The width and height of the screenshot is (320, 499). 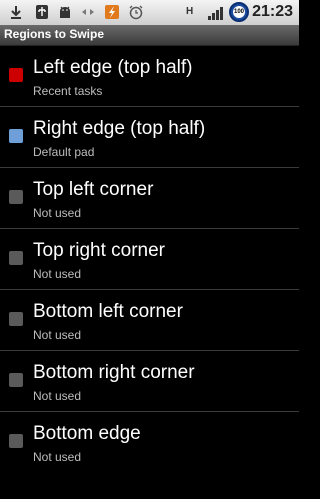 What do you see at coordinates (68, 91) in the screenshot?
I see `region-action: Recent tasks` at bounding box center [68, 91].